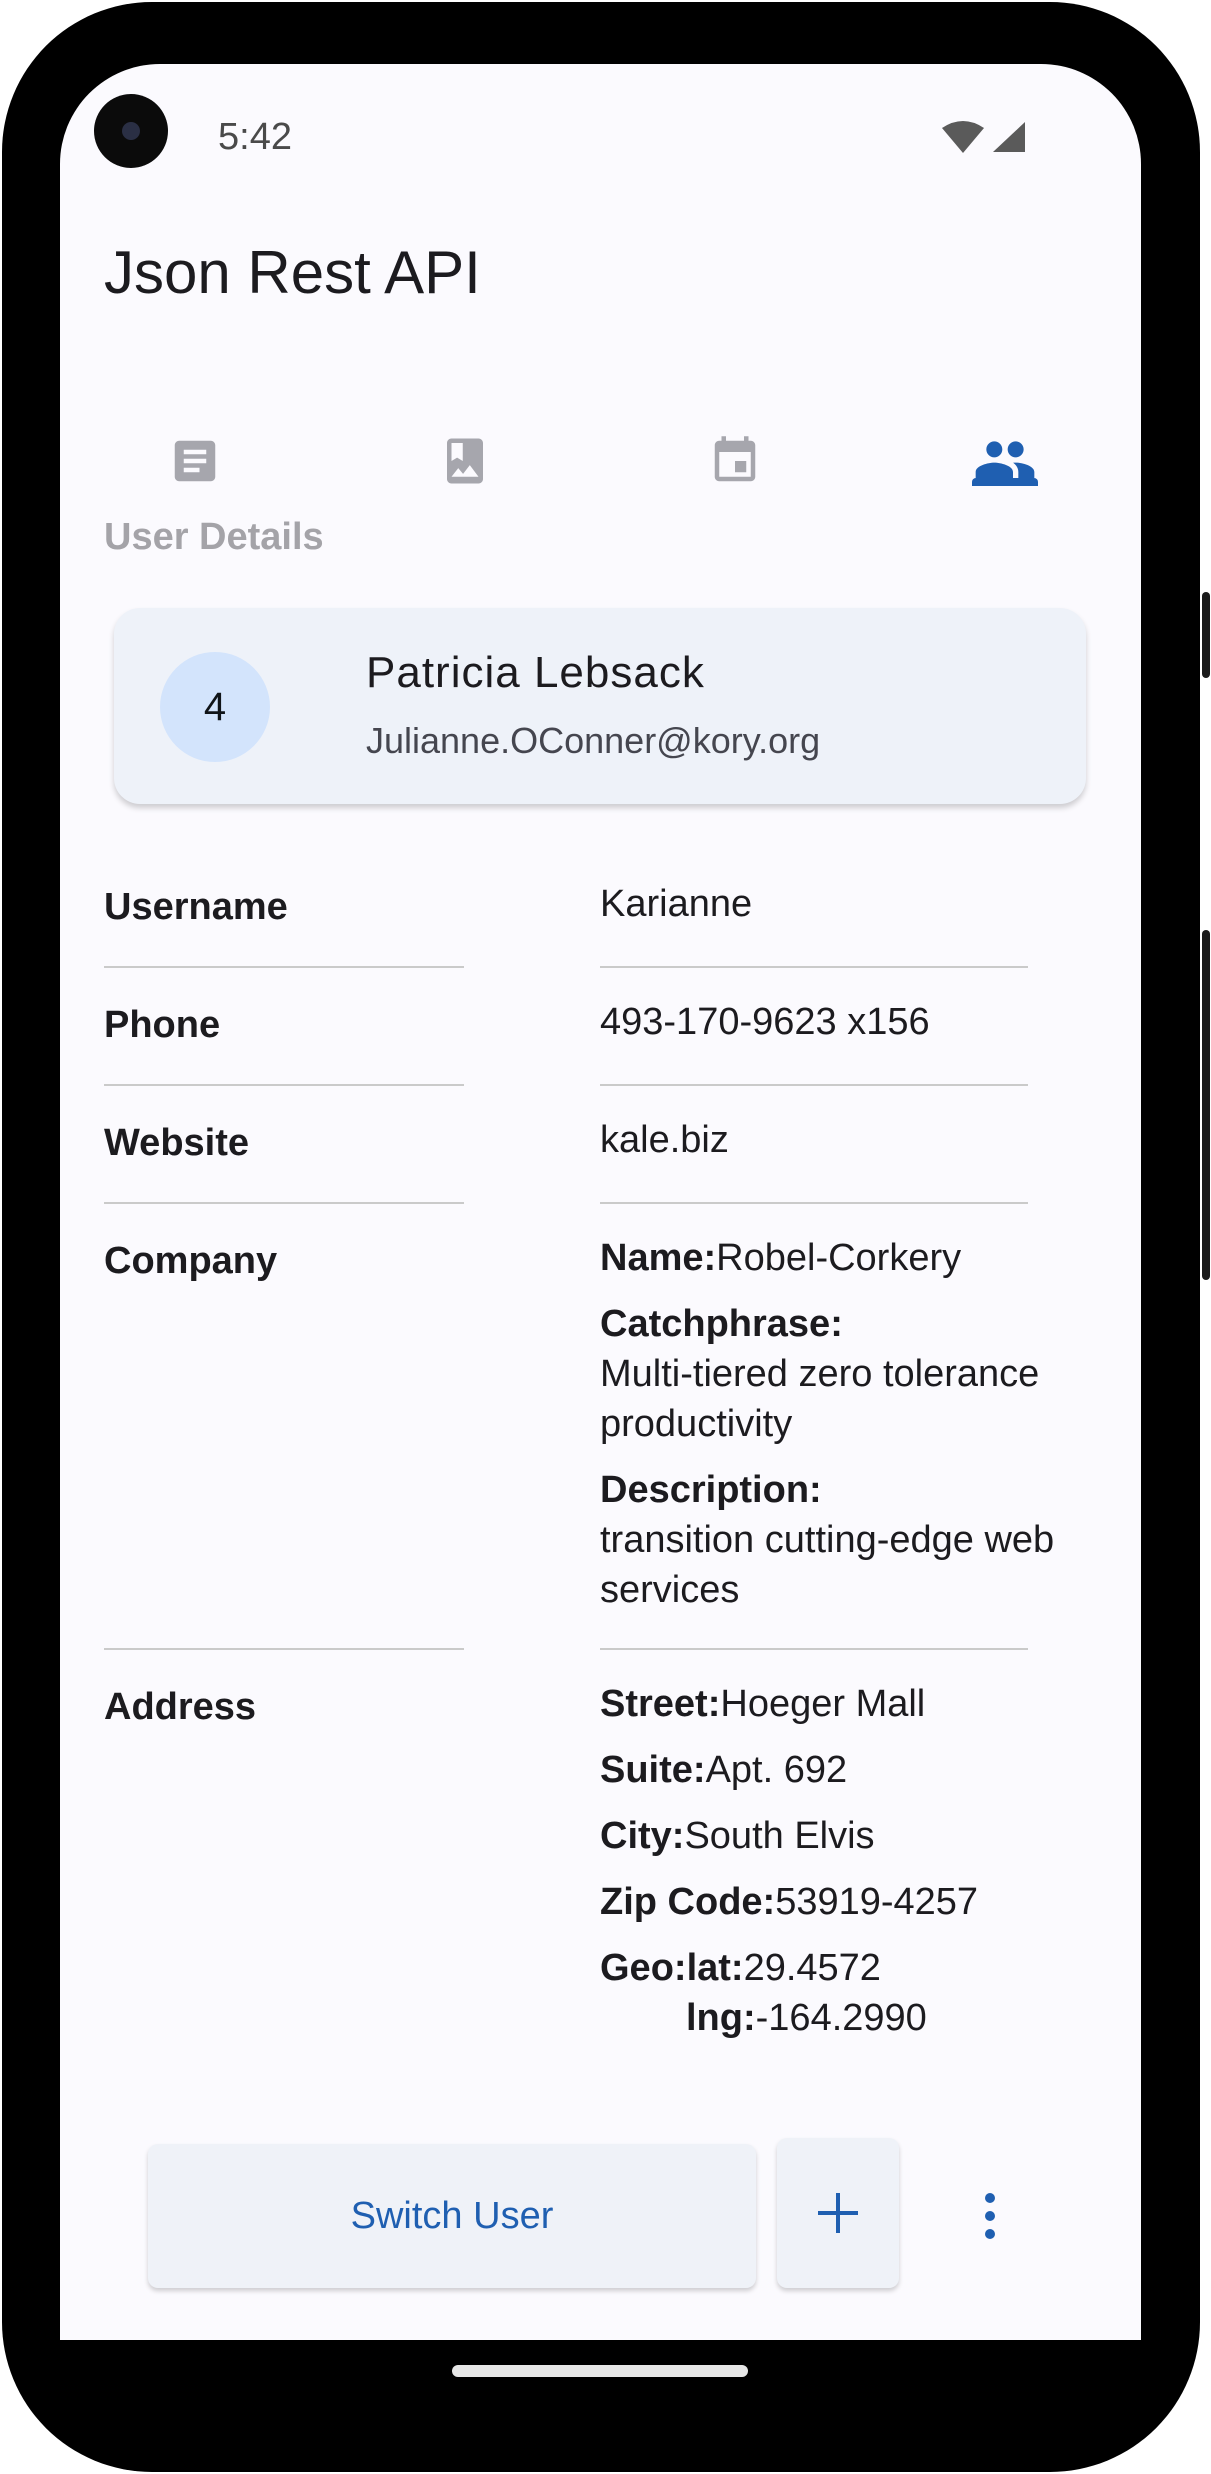 Image resolution: width=1211 pixels, height=2474 pixels. Describe the element at coordinates (162, 1025) in the screenshot. I see `phone-label: Phone` at that location.